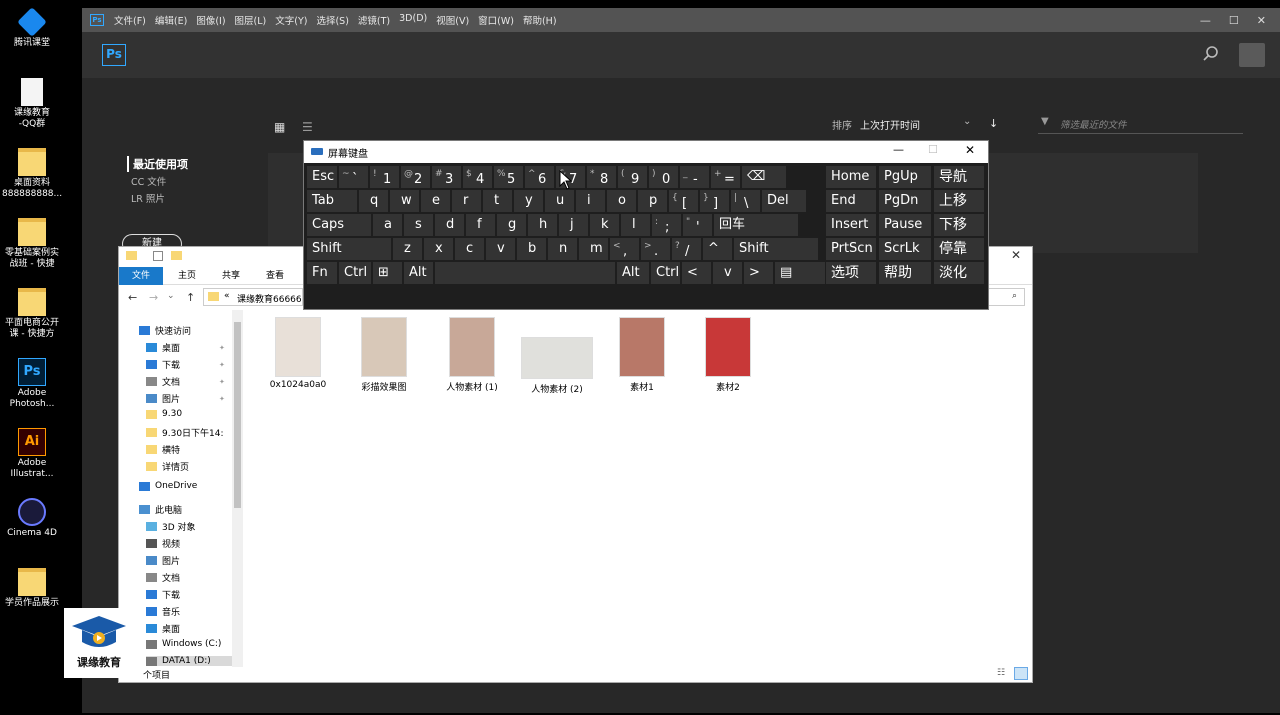  What do you see at coordinates (590, 201) in the screenshot?
I see `key: i` at bounding box center [590, 201].